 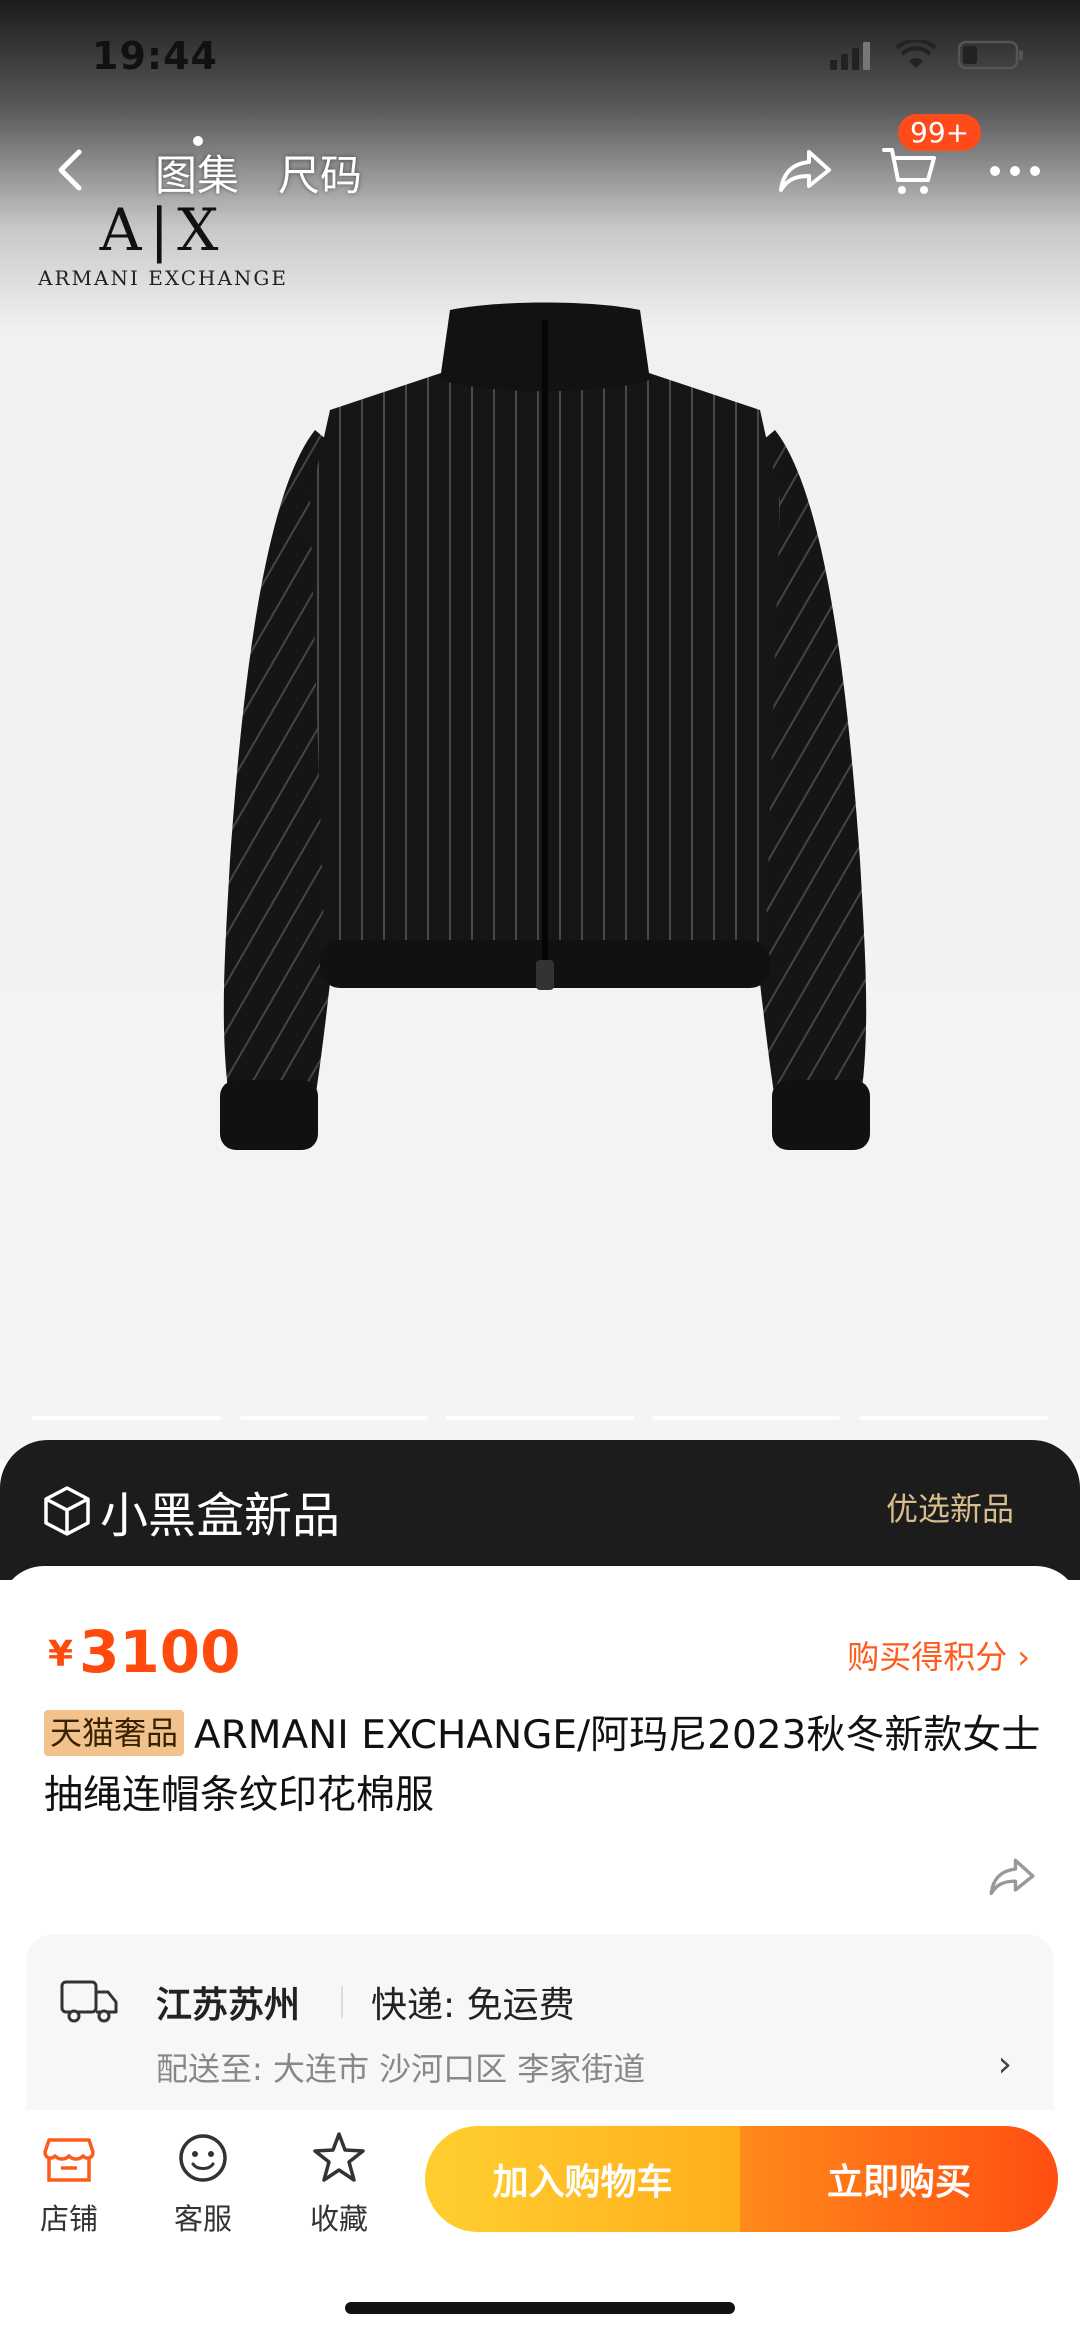 What do you see at coordinates (202, 2219) in the screenshot?
I see `service-label: 客服` at bounding box center [202, 2219].